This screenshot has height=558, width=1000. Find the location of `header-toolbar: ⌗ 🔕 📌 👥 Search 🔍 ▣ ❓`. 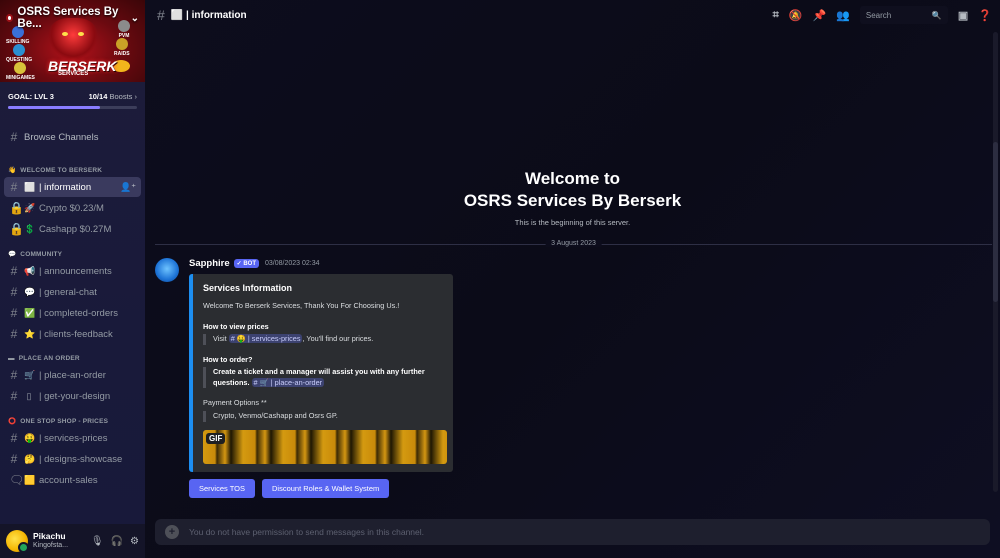

header-toolbar: ⌗ 🔕 📌 👥 Search 🔍 ▣ ❓ is located at coordinates (882, 15).